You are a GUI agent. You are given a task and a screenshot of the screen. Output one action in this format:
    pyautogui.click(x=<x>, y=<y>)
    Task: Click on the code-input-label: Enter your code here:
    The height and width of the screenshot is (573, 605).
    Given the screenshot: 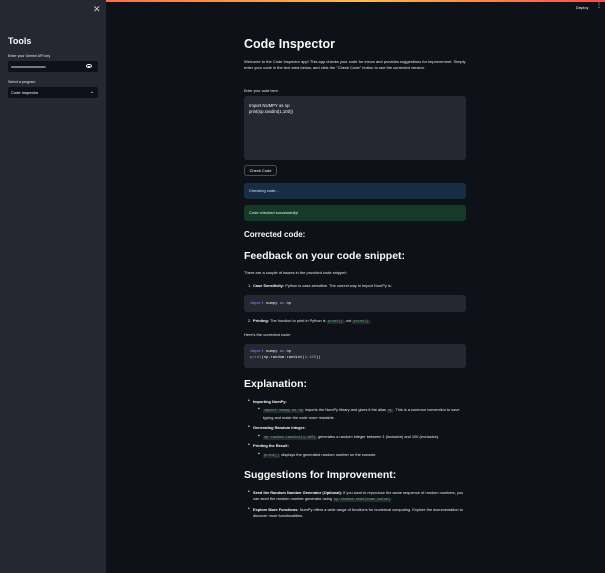 What is the action you would take?
    pyautogui.click(x=261, y=91)
    